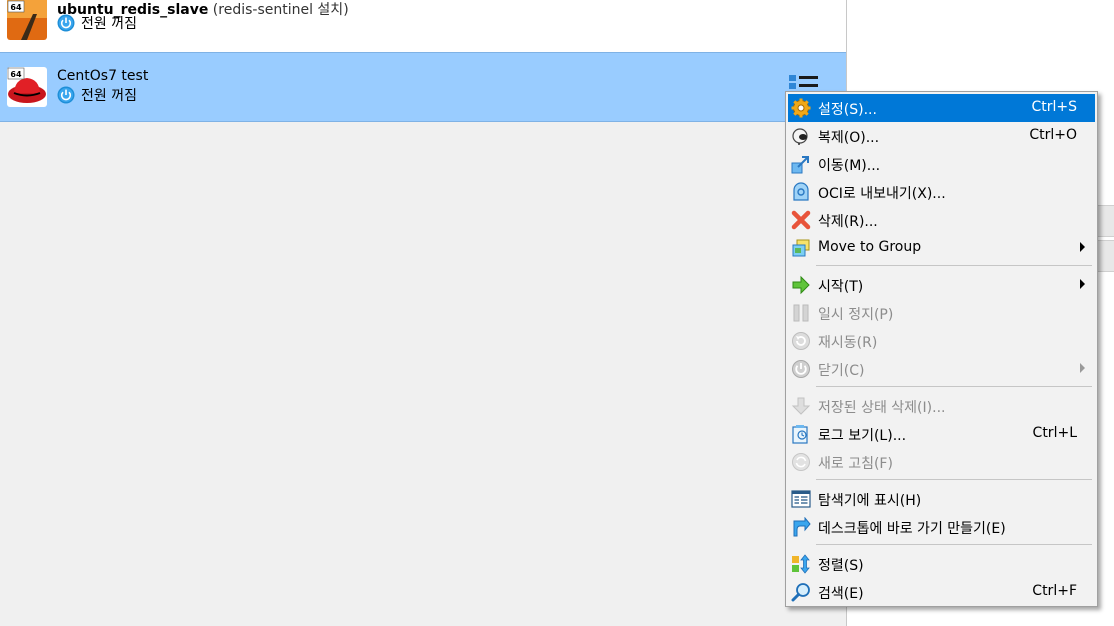  I want to click on log-icon, so click(800, 434).